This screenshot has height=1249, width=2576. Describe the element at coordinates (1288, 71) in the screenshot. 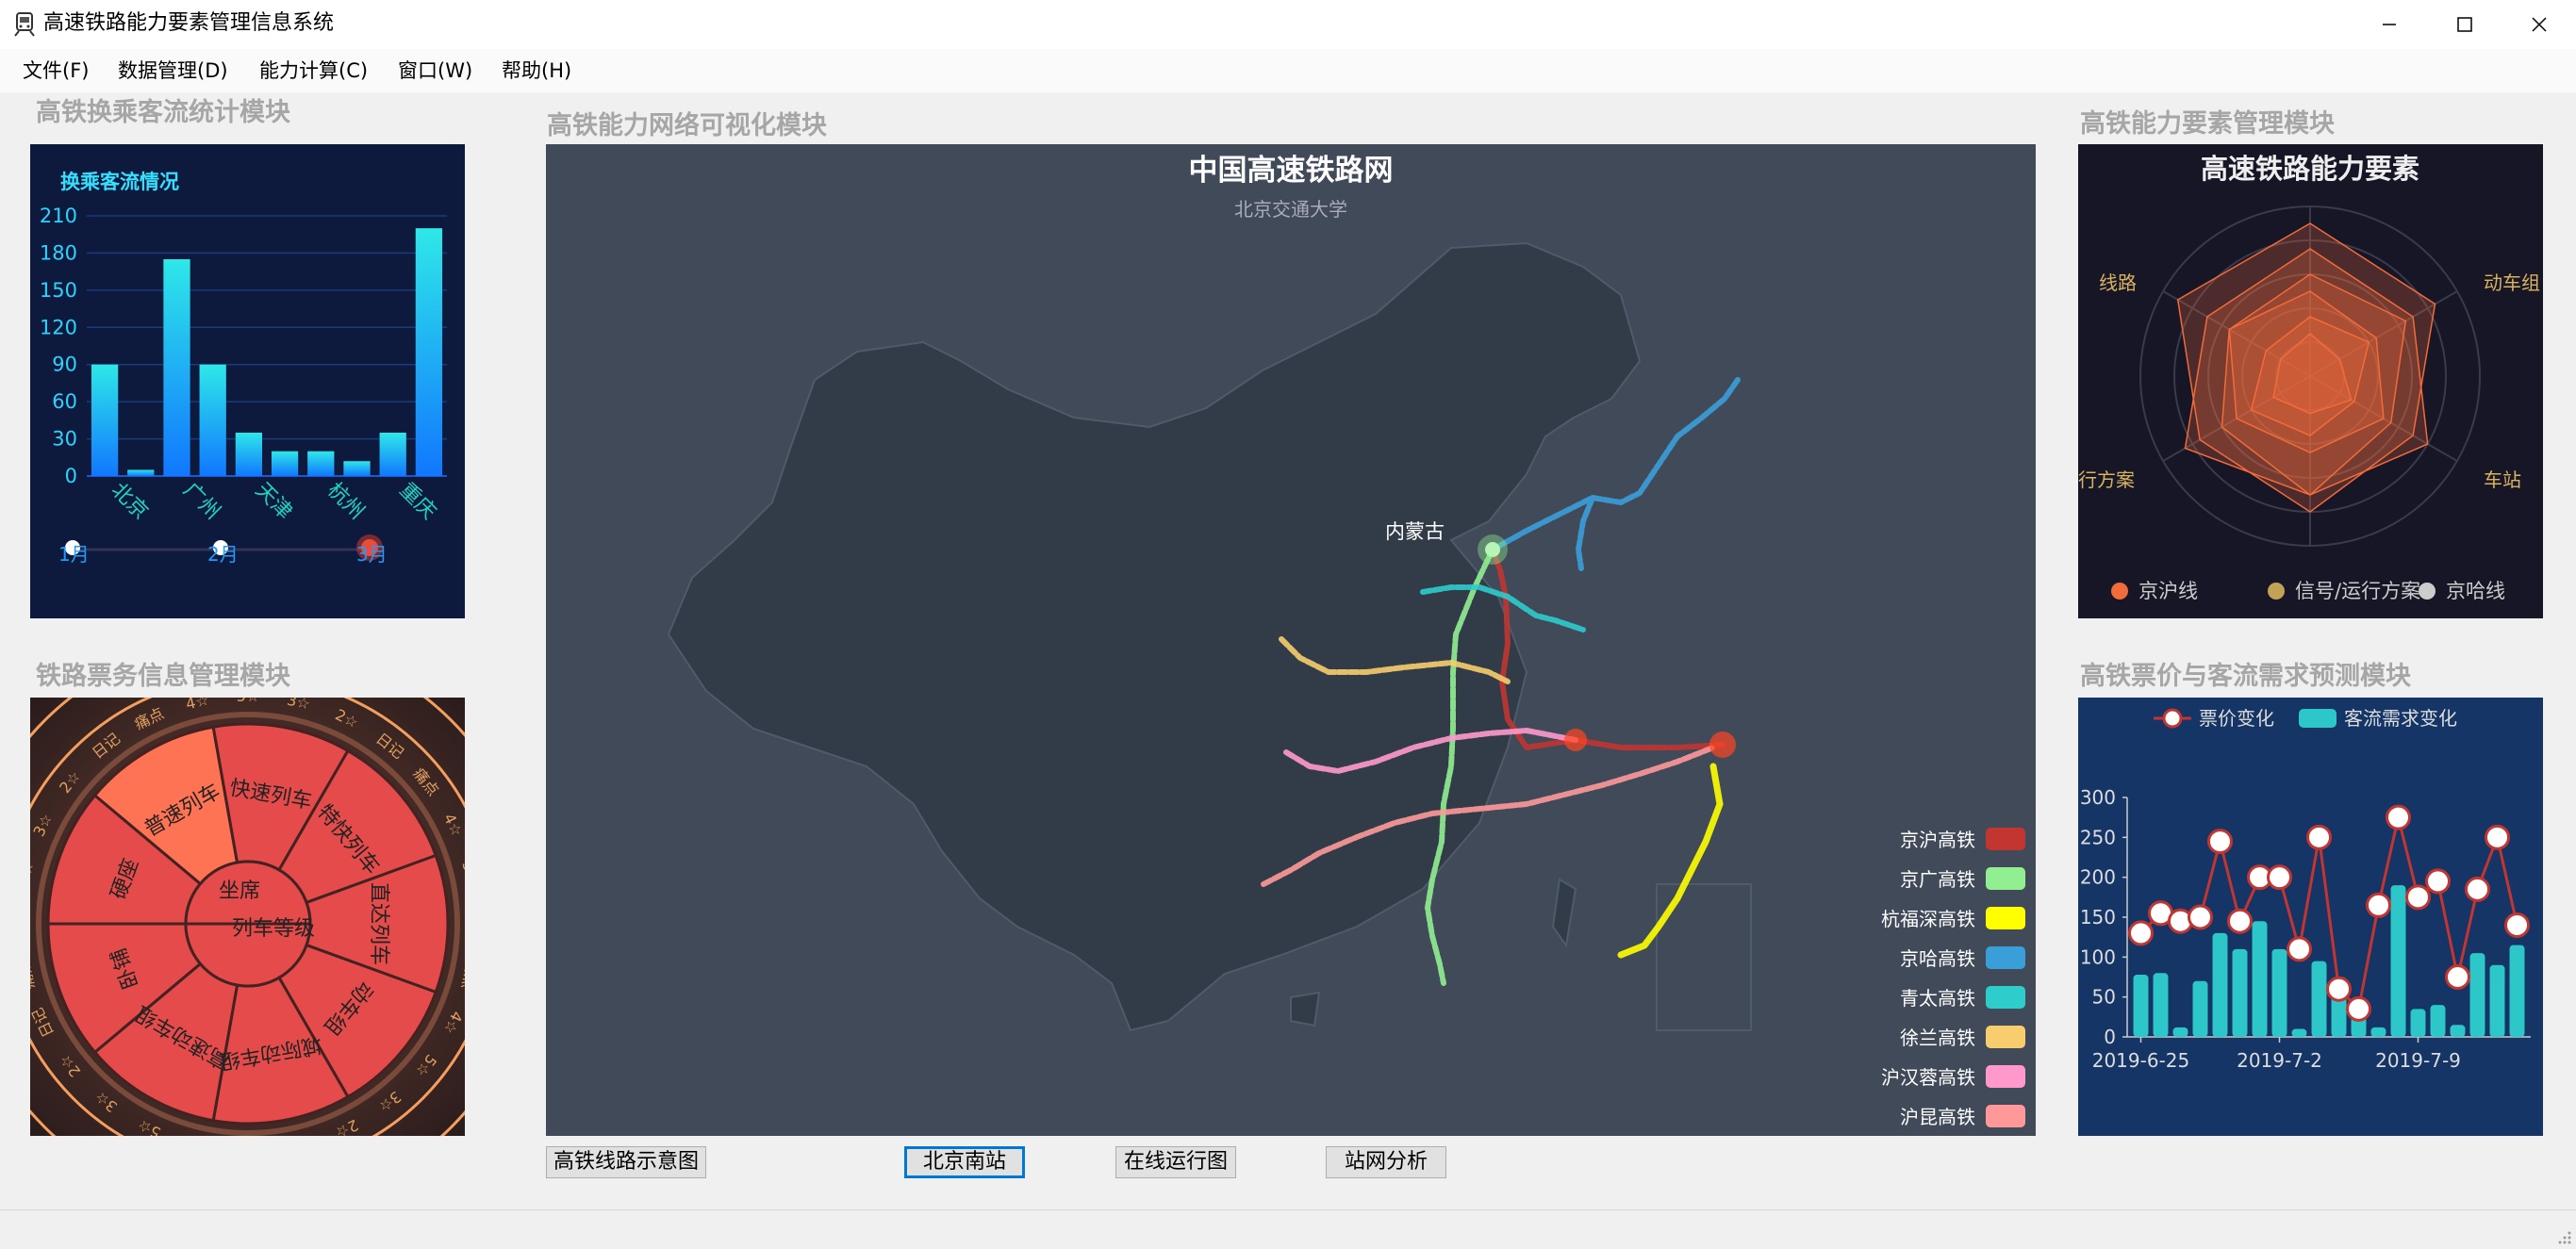

I see `menu-bar: 文件(F) 数据管理(D) 能力计算(C) 窗口(W) 帮助(H)` at that location.